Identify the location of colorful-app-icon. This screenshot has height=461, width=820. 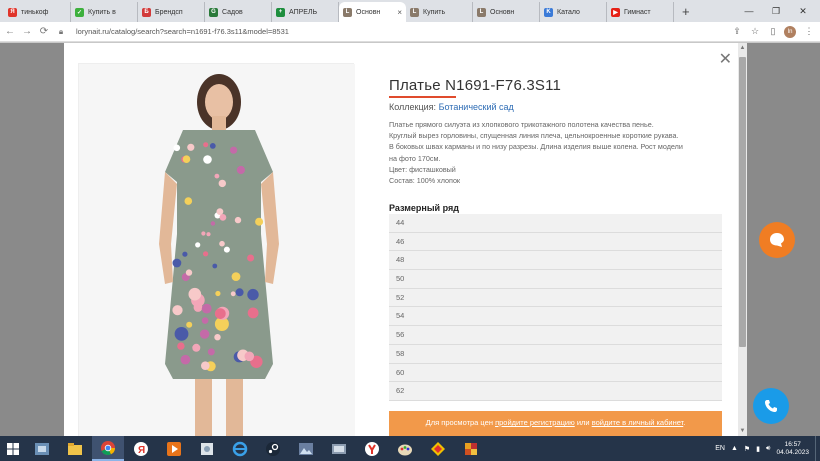
(438, 448).